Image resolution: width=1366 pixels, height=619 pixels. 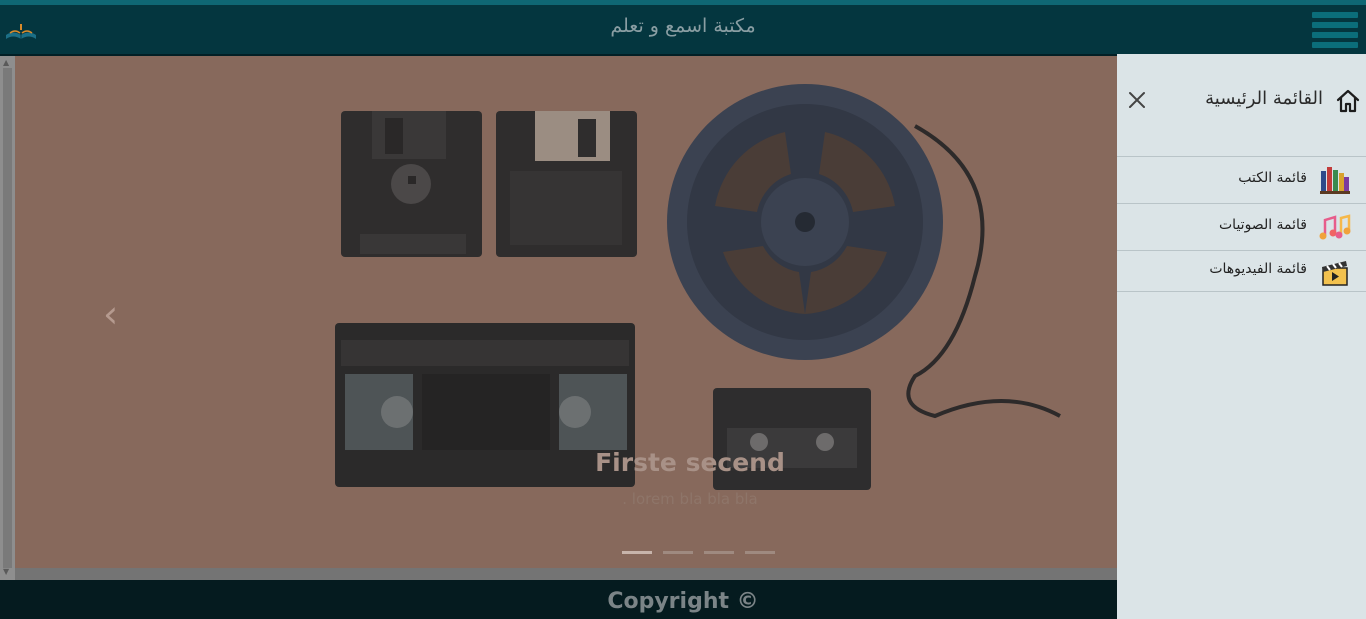 I want to click on main-menu-heading: القائمة الرئيسية, so click(x=1264, y=98).